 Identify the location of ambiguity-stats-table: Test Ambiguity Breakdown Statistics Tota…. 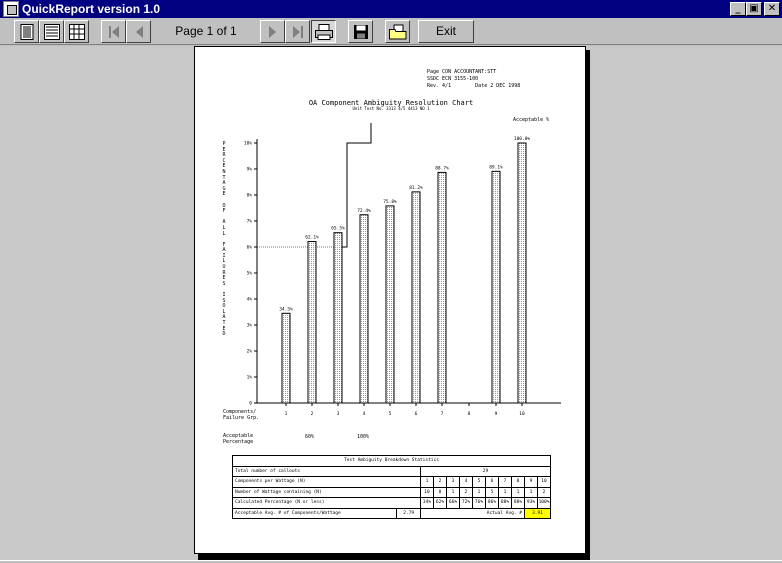
(391, 487).